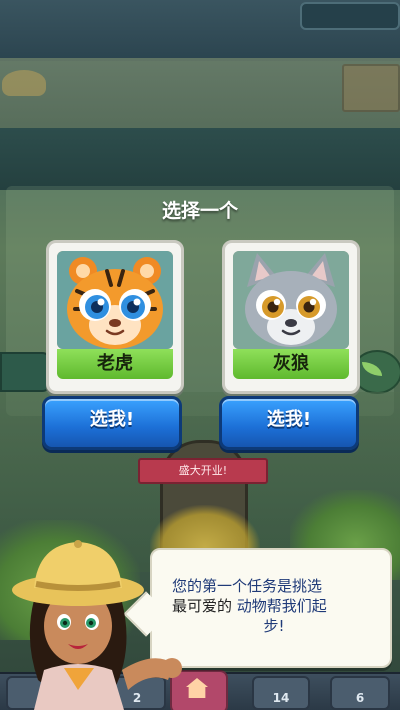 The width and height of the screenshot is (400, 710). What do you see at coordinates (203, 471) in the screenshot?
I see `shop-banner: 盛大开业!` at bounding box center [203, 471].